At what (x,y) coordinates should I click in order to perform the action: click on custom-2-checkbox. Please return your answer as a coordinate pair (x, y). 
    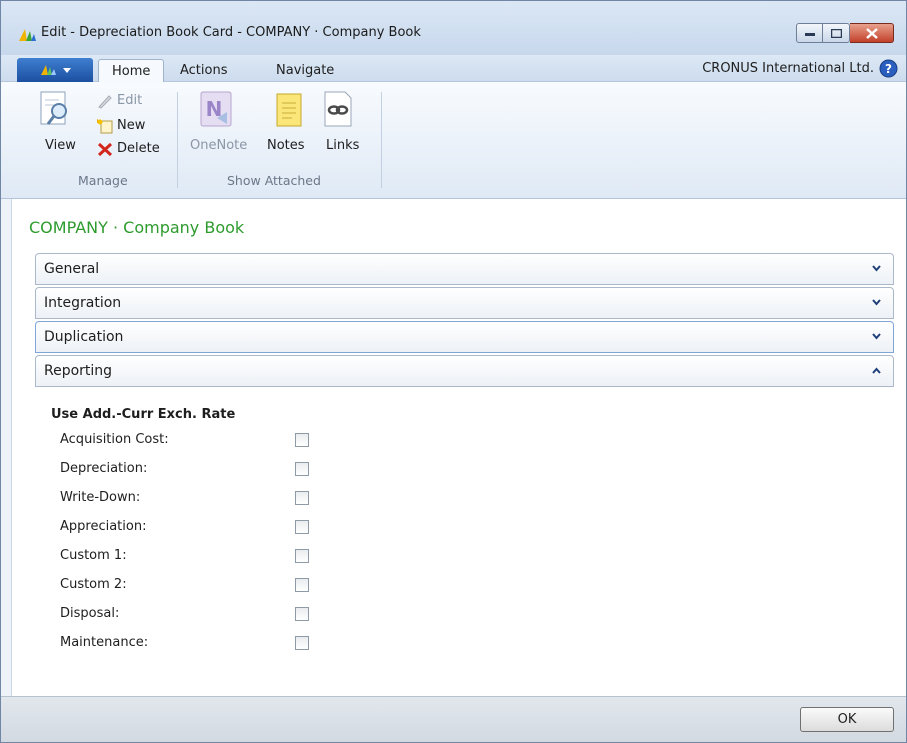
    Looking at the image, I should click on (302, 585).